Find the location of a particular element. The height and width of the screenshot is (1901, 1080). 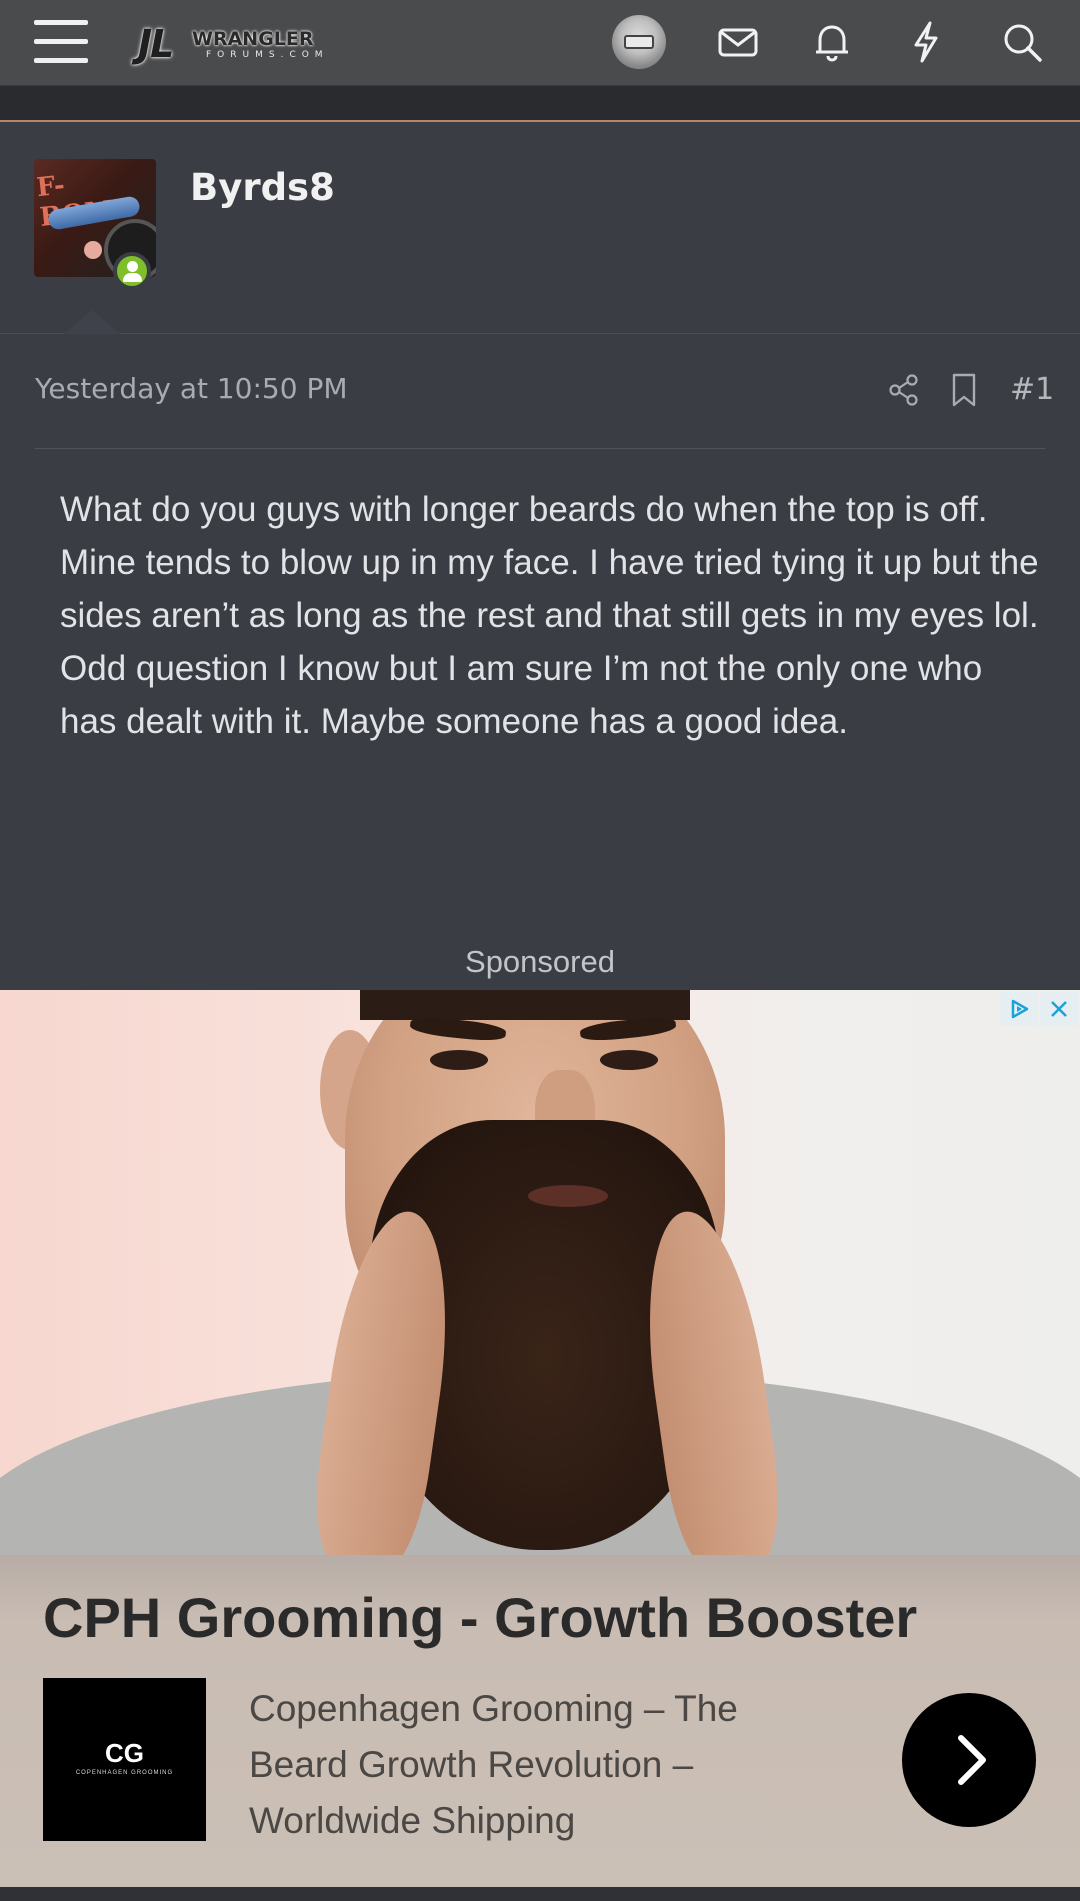

adchoices-icon is located at coordinates (1019, 1009).